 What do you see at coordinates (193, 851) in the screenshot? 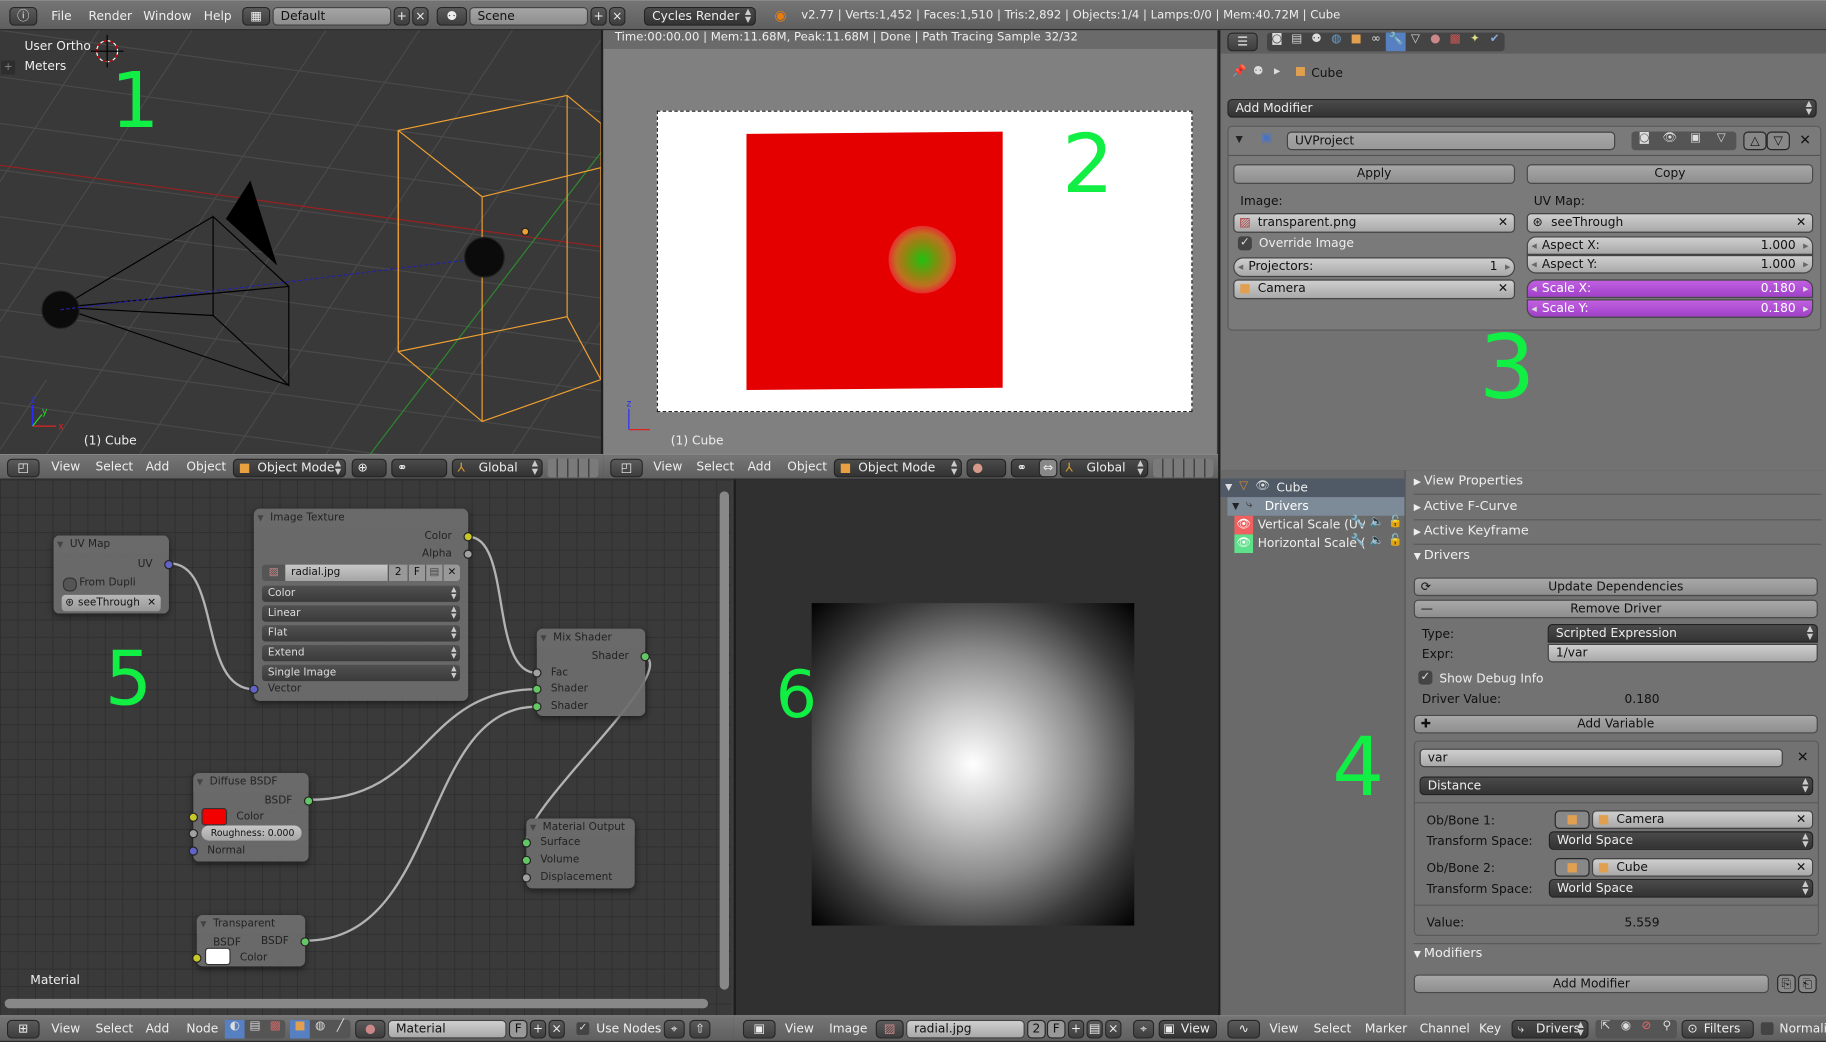
I see `normal-input-socket` at bounding box center [193, 851].